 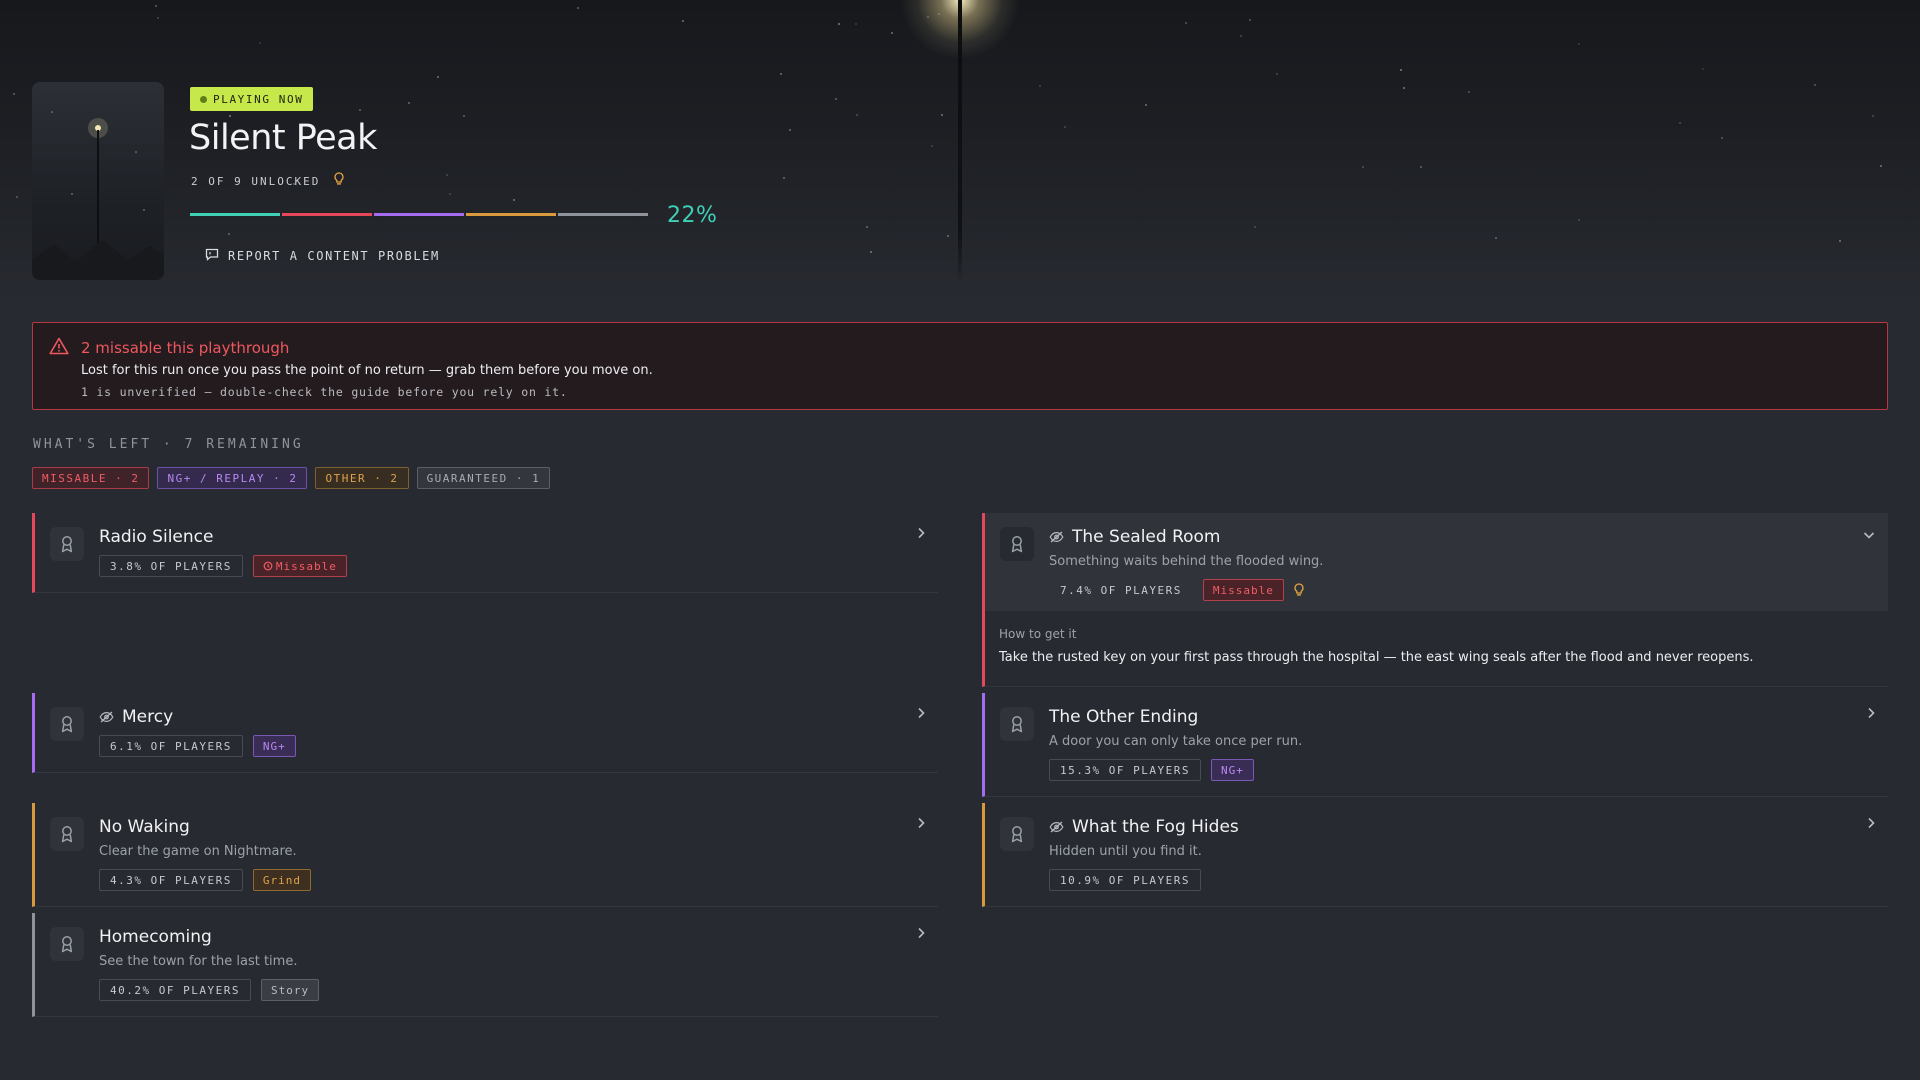 I want to click on achievement-tags: 4.3% OF PLAYERS Grind, so click(x=205, y=880).